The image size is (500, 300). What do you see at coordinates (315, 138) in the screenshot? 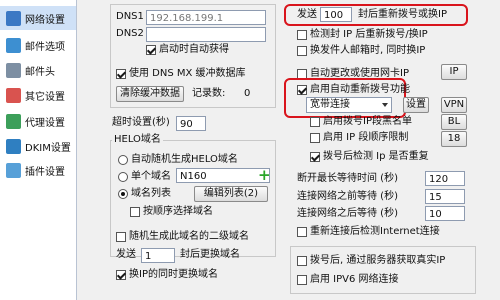
I see `ip-order-checkbox` at bounding box center [315, 138].